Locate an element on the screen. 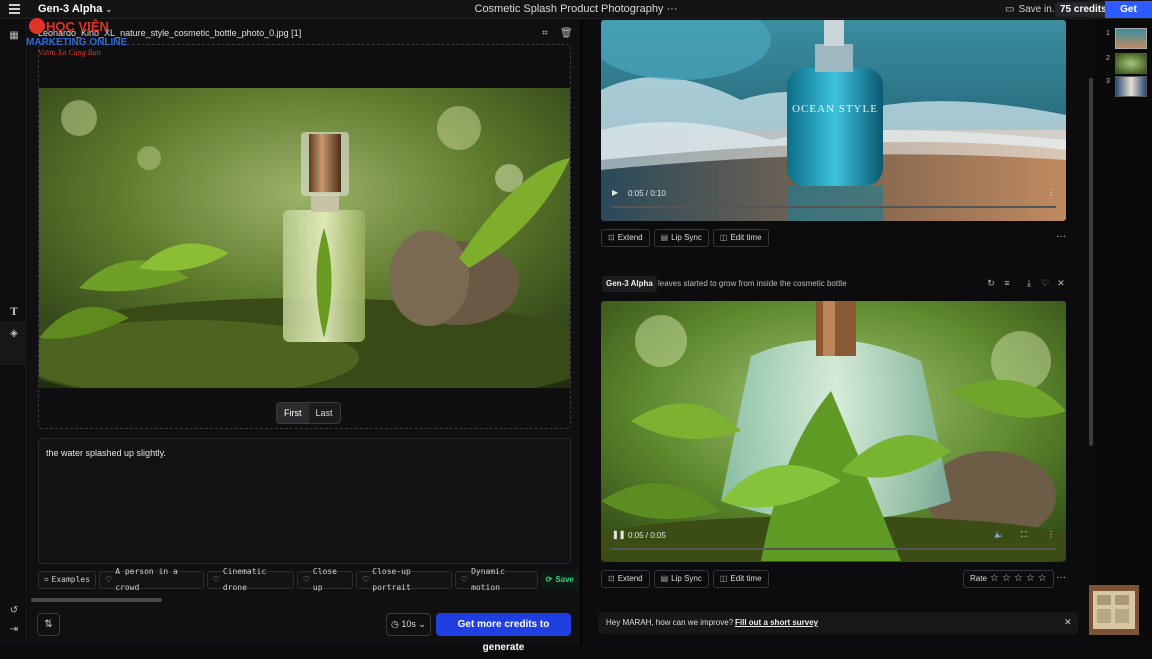 The width and height of the screenshot is (1152, 659). thumbnail-ocean is located at coordinates (1131, 38).